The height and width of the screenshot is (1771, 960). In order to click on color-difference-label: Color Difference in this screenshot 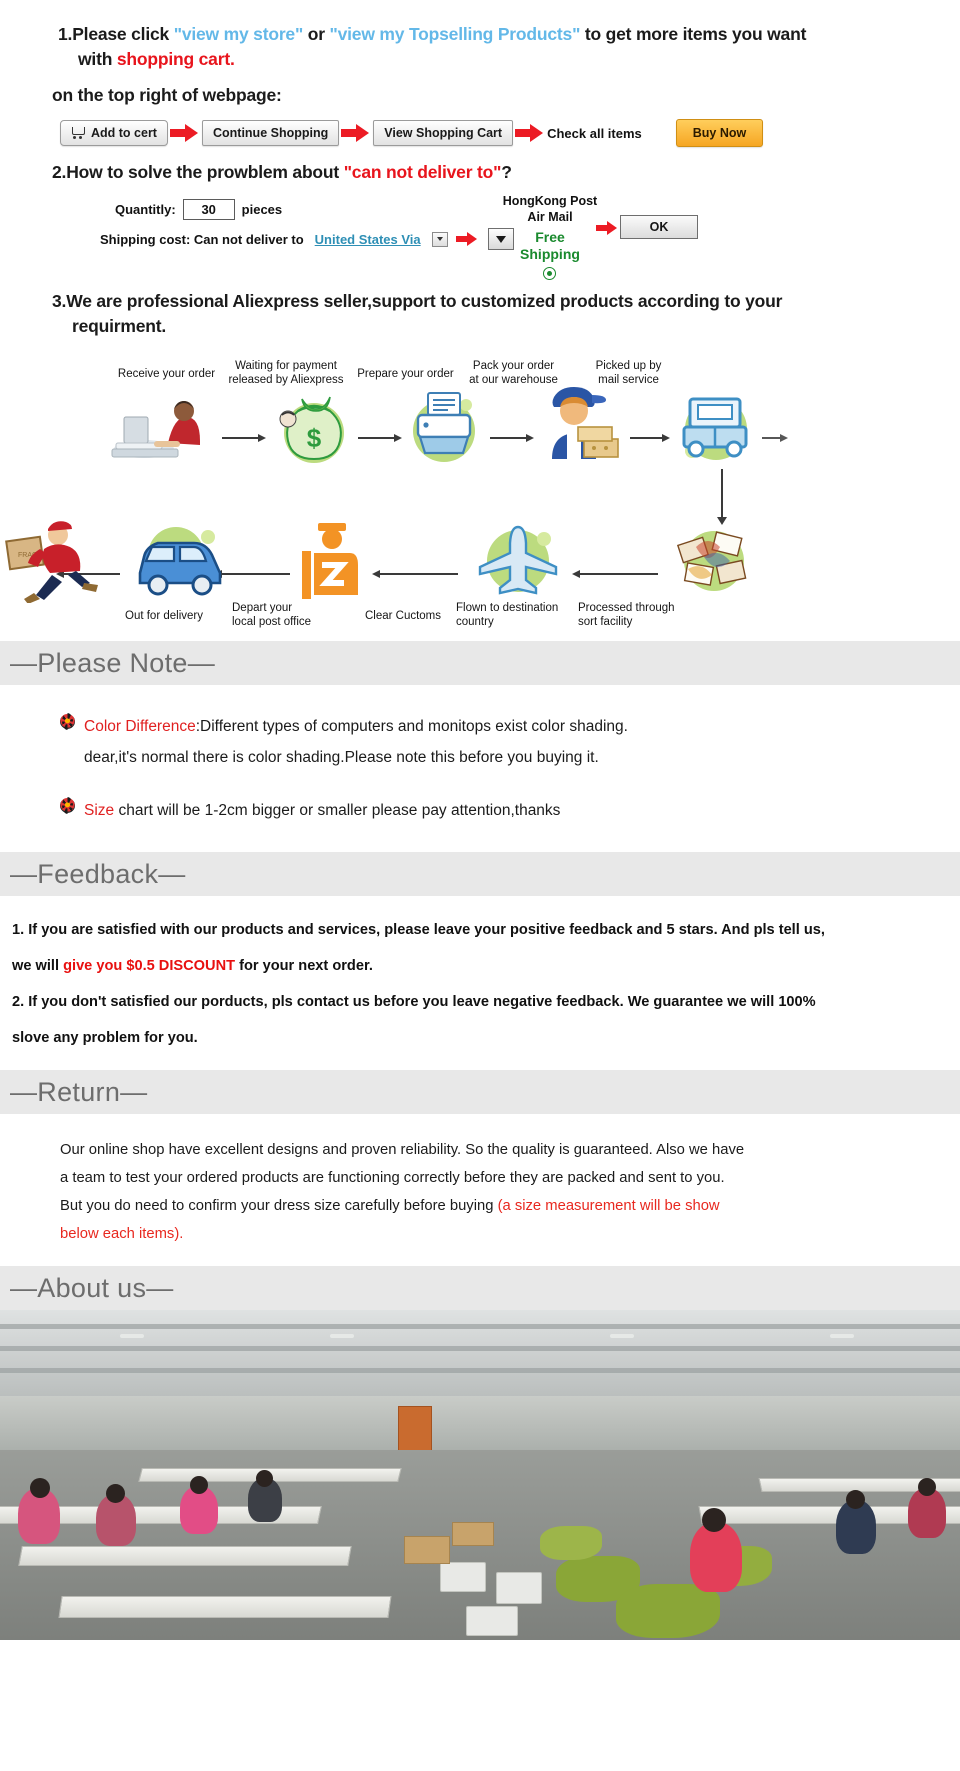, I will do `click(140, 726)`.